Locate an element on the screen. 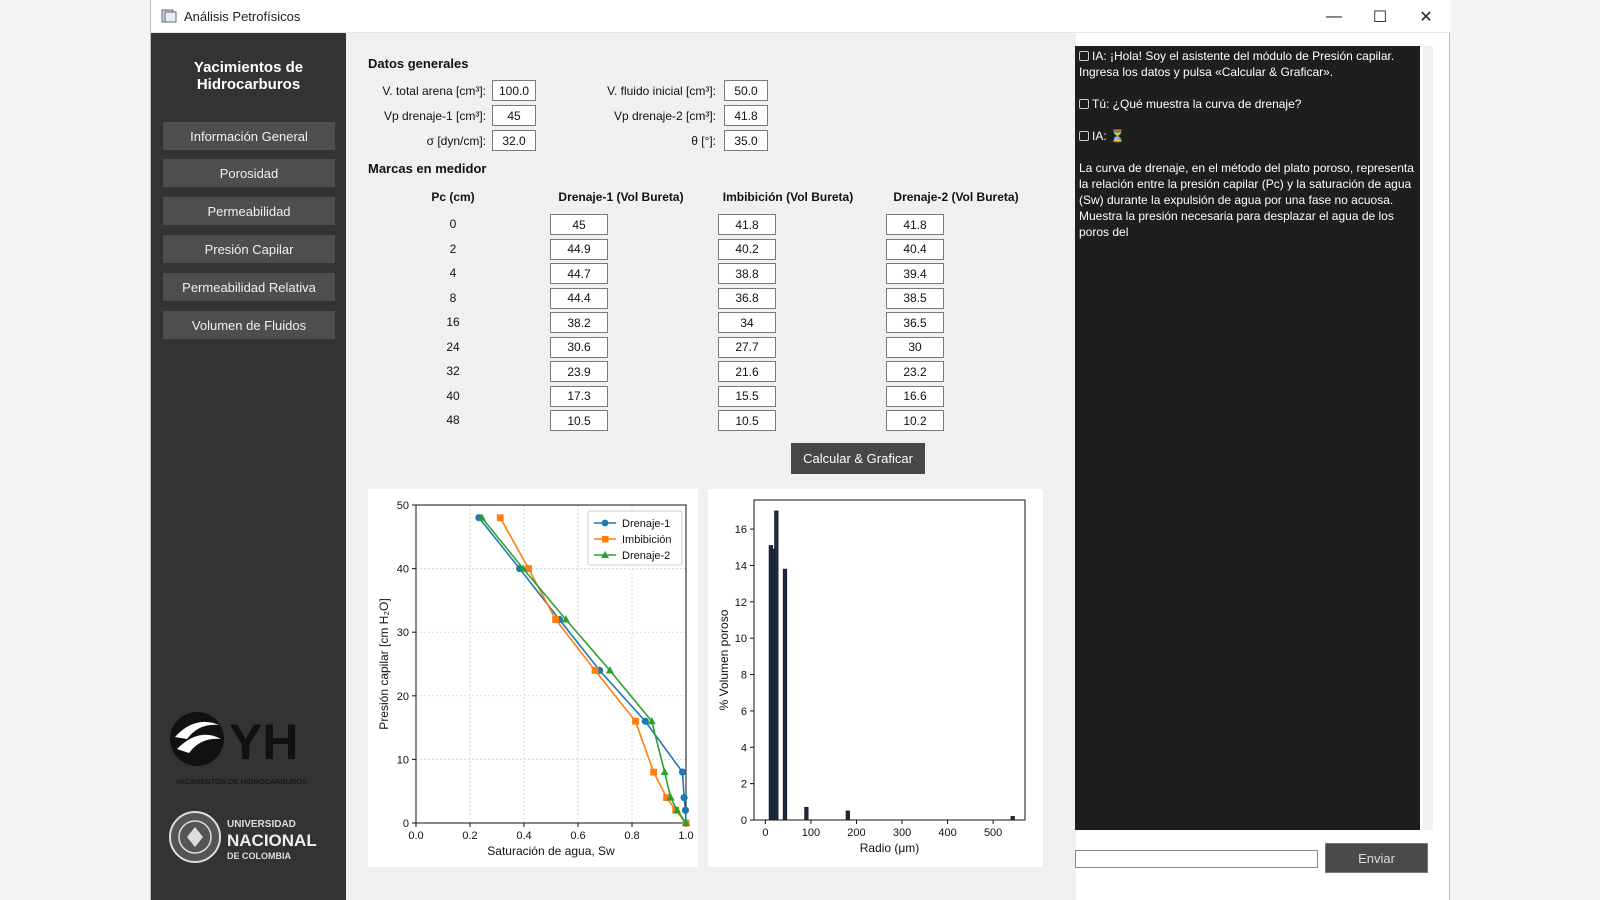 The image size is (1600, 900). x-tick-label: 0.6 is located at coordinates (577, 836).